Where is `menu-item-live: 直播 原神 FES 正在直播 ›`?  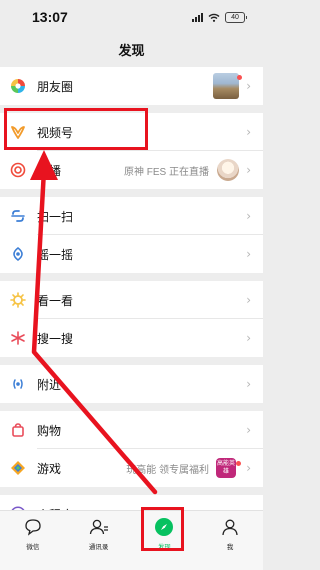
menu-item-live: 直播 原神 FES 正在直播 › is located at coordinates (131, 170).